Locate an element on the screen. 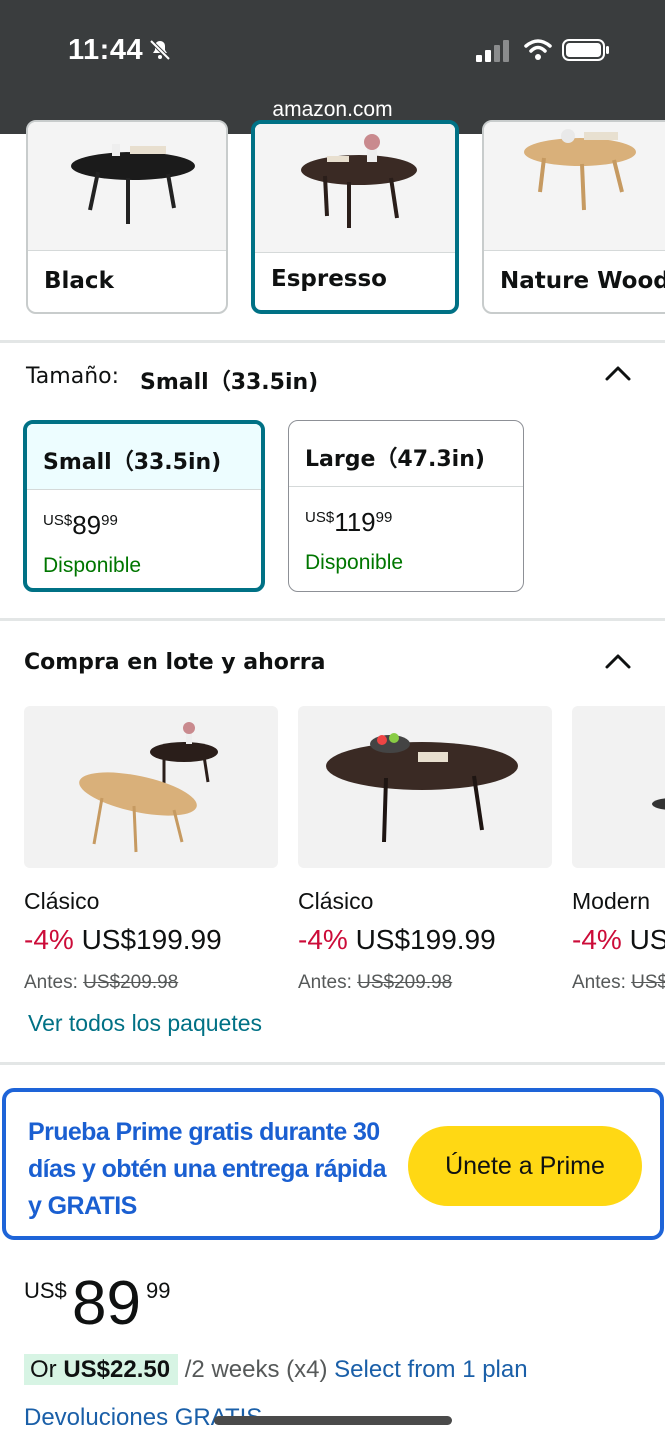  installment-terms: /2 weeks (x4) is located at coordinates (256, 1369).